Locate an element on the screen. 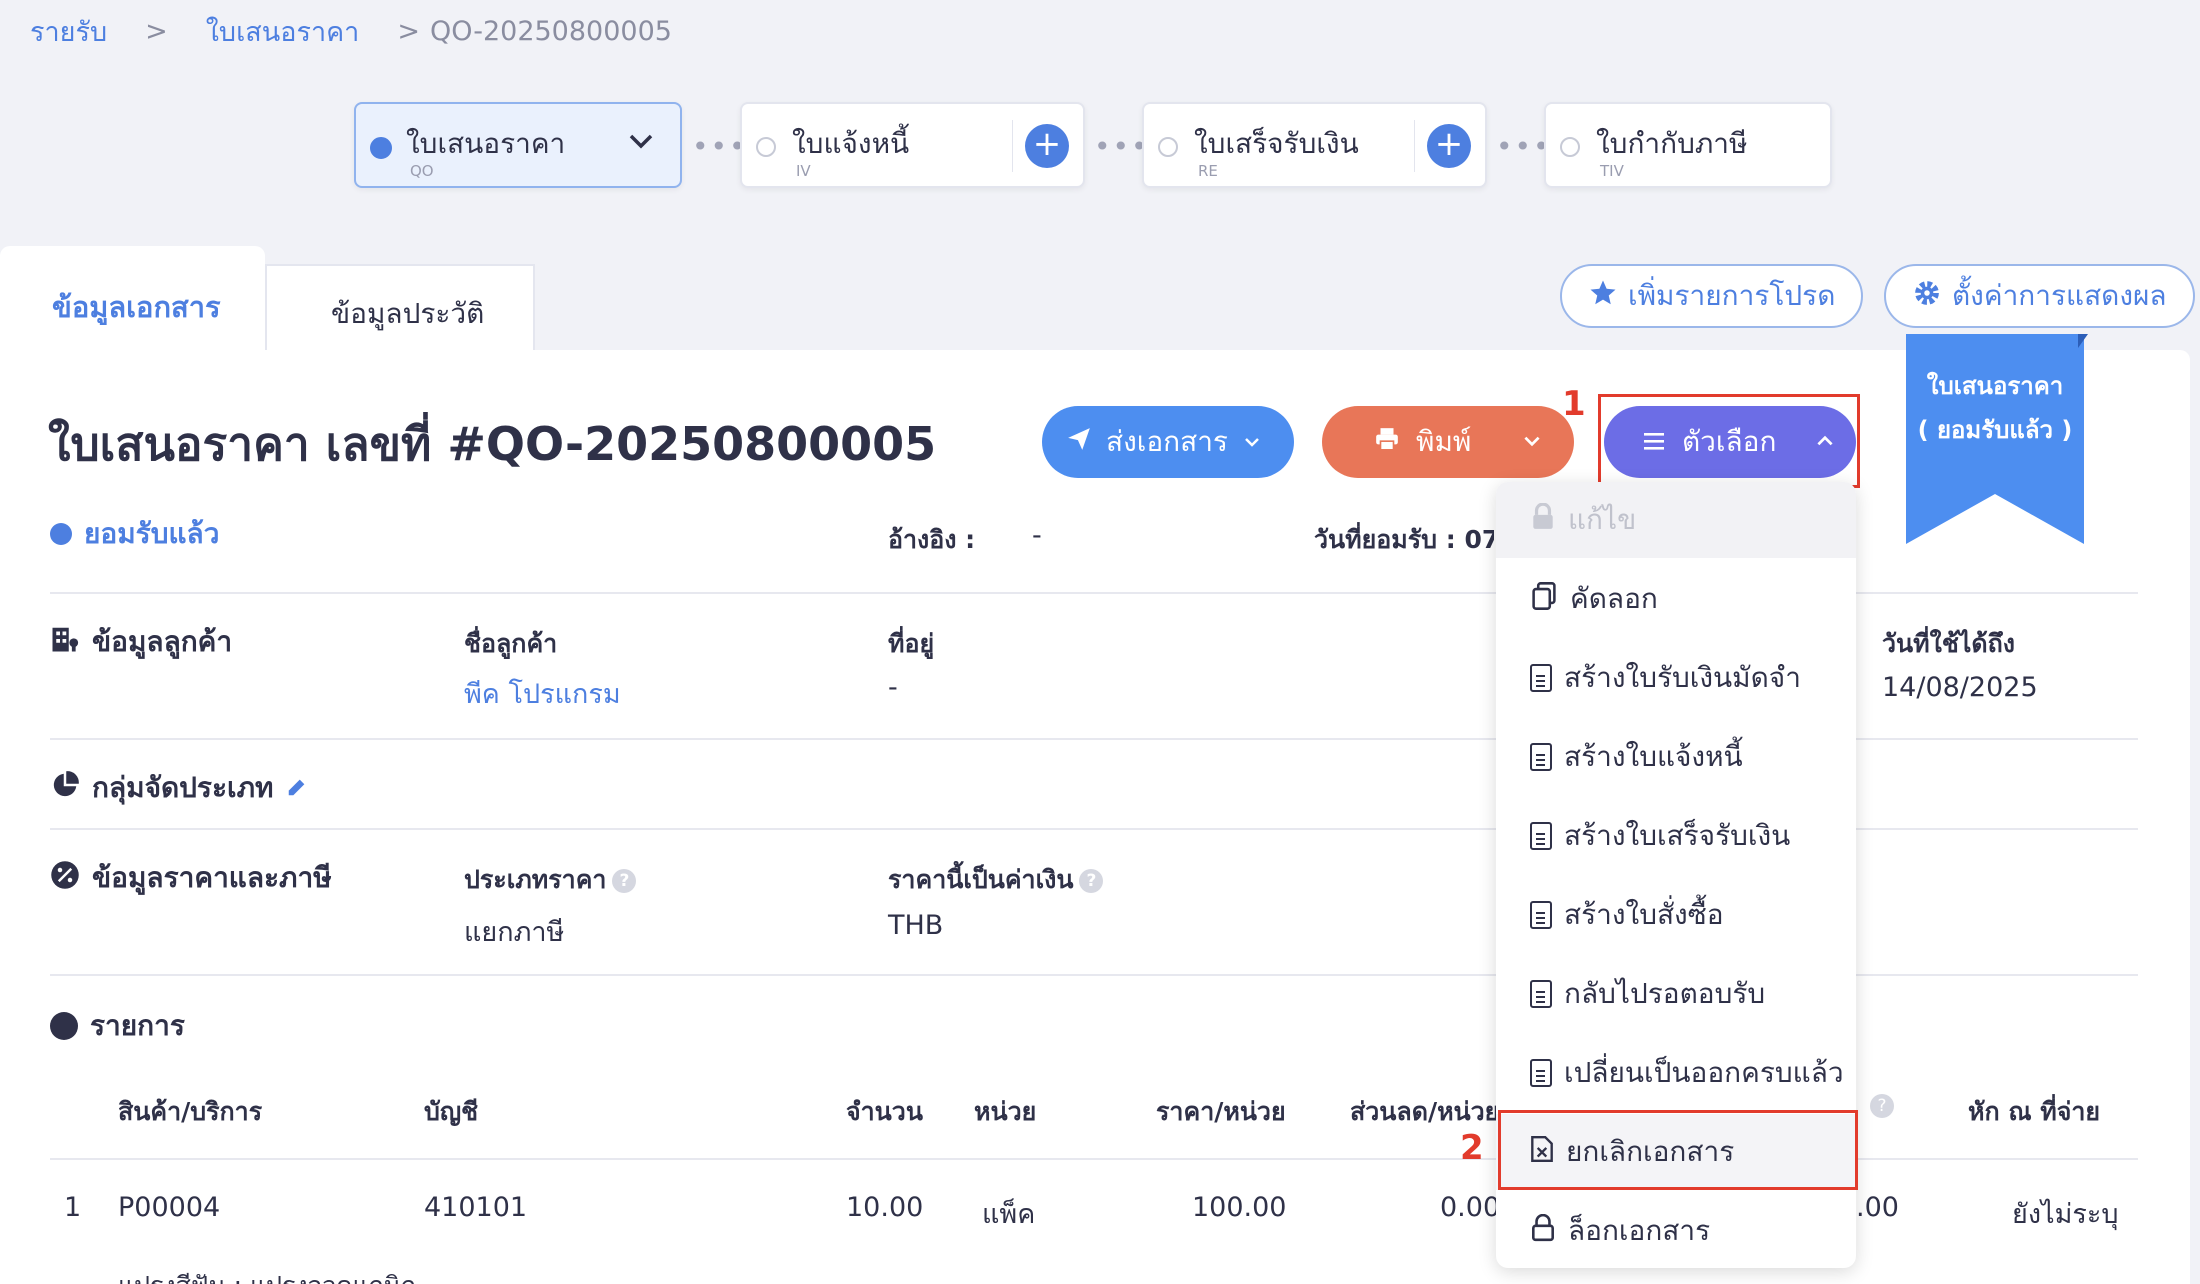 The width and height of the screenshot is (2200, 1284). column-header-unit-price: ราคา/หน่วย is located at coordinates (1221, 1111).